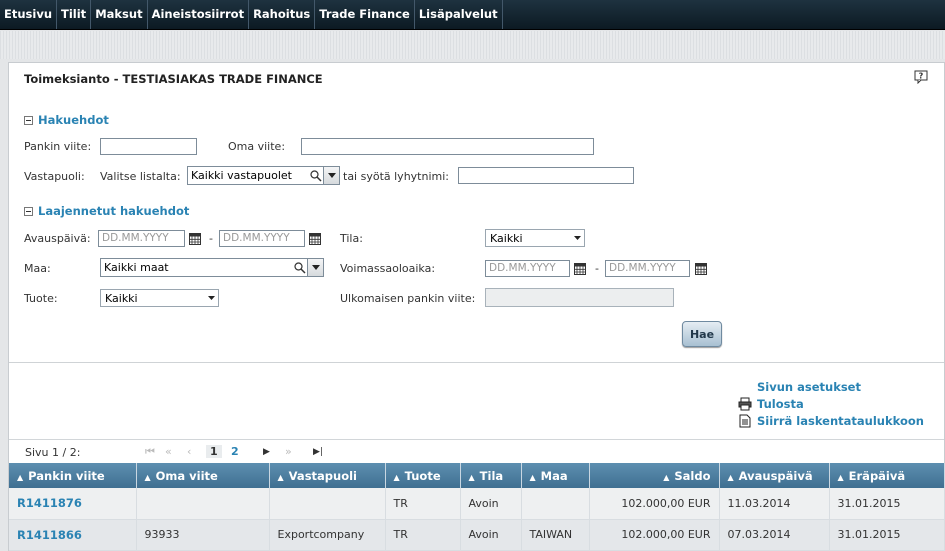 This screenshot has width=945, height=551. I want to click on open-date-label: Avauspäivä:, so click(57, 238).